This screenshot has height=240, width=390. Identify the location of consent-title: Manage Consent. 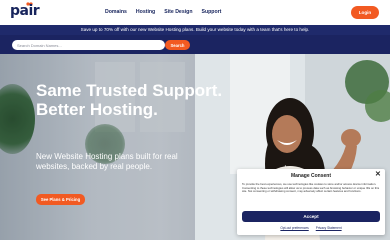
(310, 176).